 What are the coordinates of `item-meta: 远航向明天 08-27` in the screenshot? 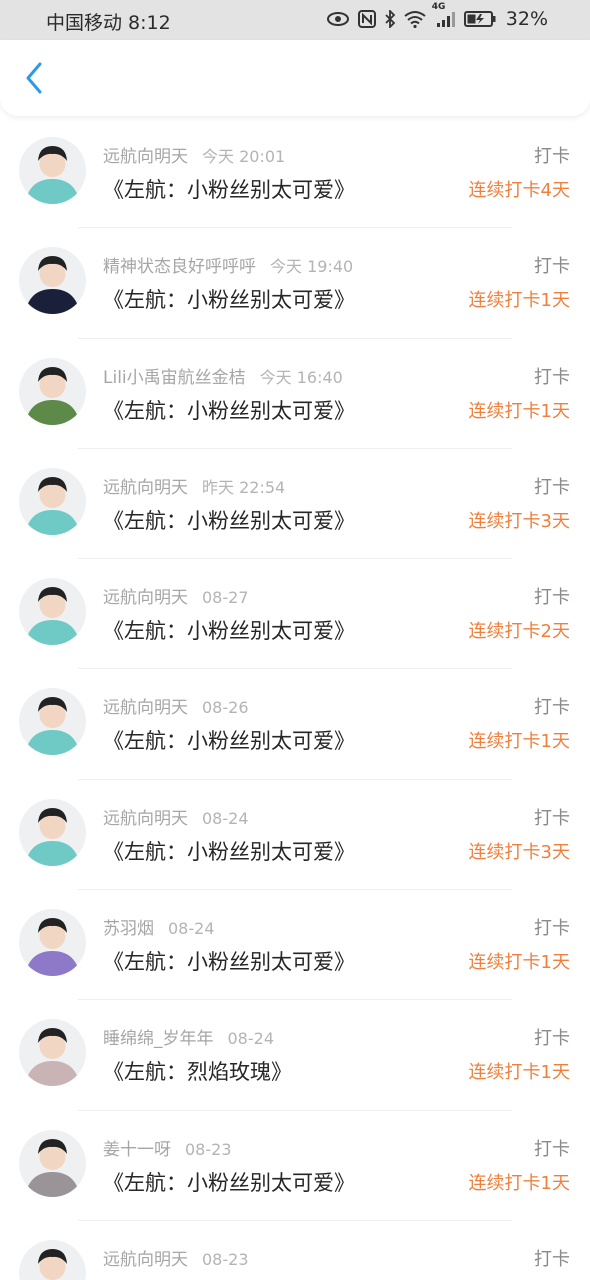 It's located at (176, 595).